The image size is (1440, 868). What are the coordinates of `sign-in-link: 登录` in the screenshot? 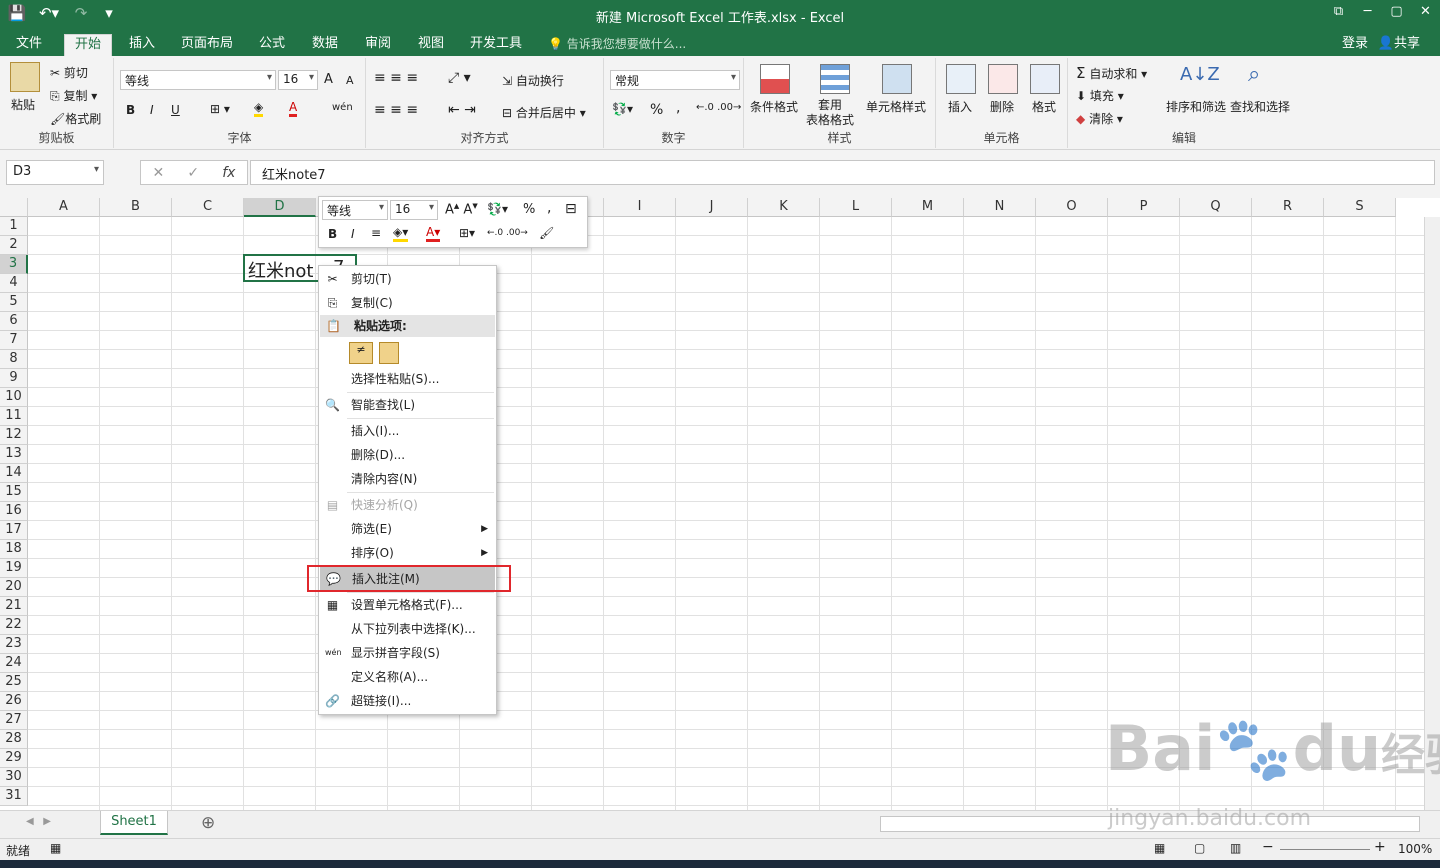 It's located at (1355, 44).